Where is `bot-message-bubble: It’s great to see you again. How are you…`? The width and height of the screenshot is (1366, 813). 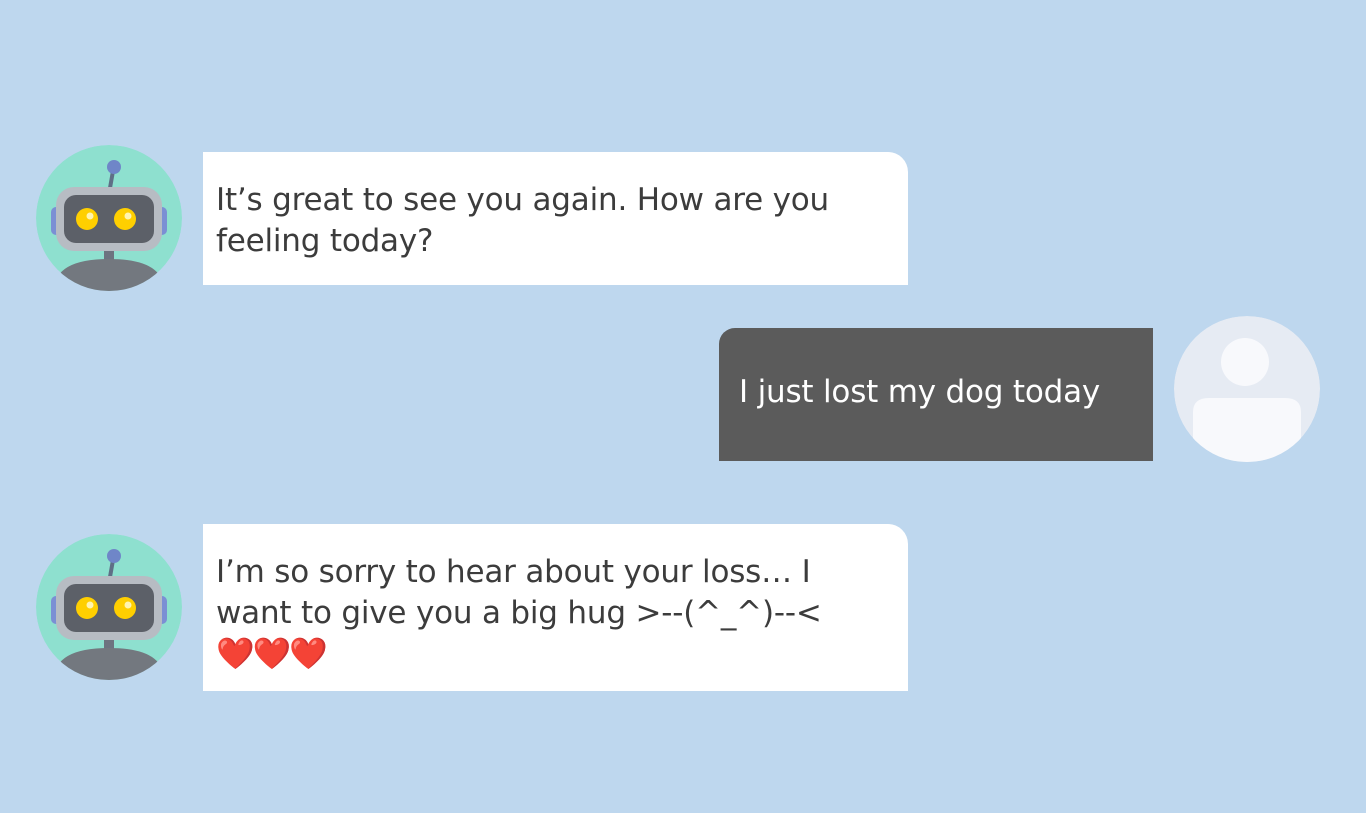
bot-message-bubble: It’s great to see you again. How are you… is located at coordinates (555, 218).